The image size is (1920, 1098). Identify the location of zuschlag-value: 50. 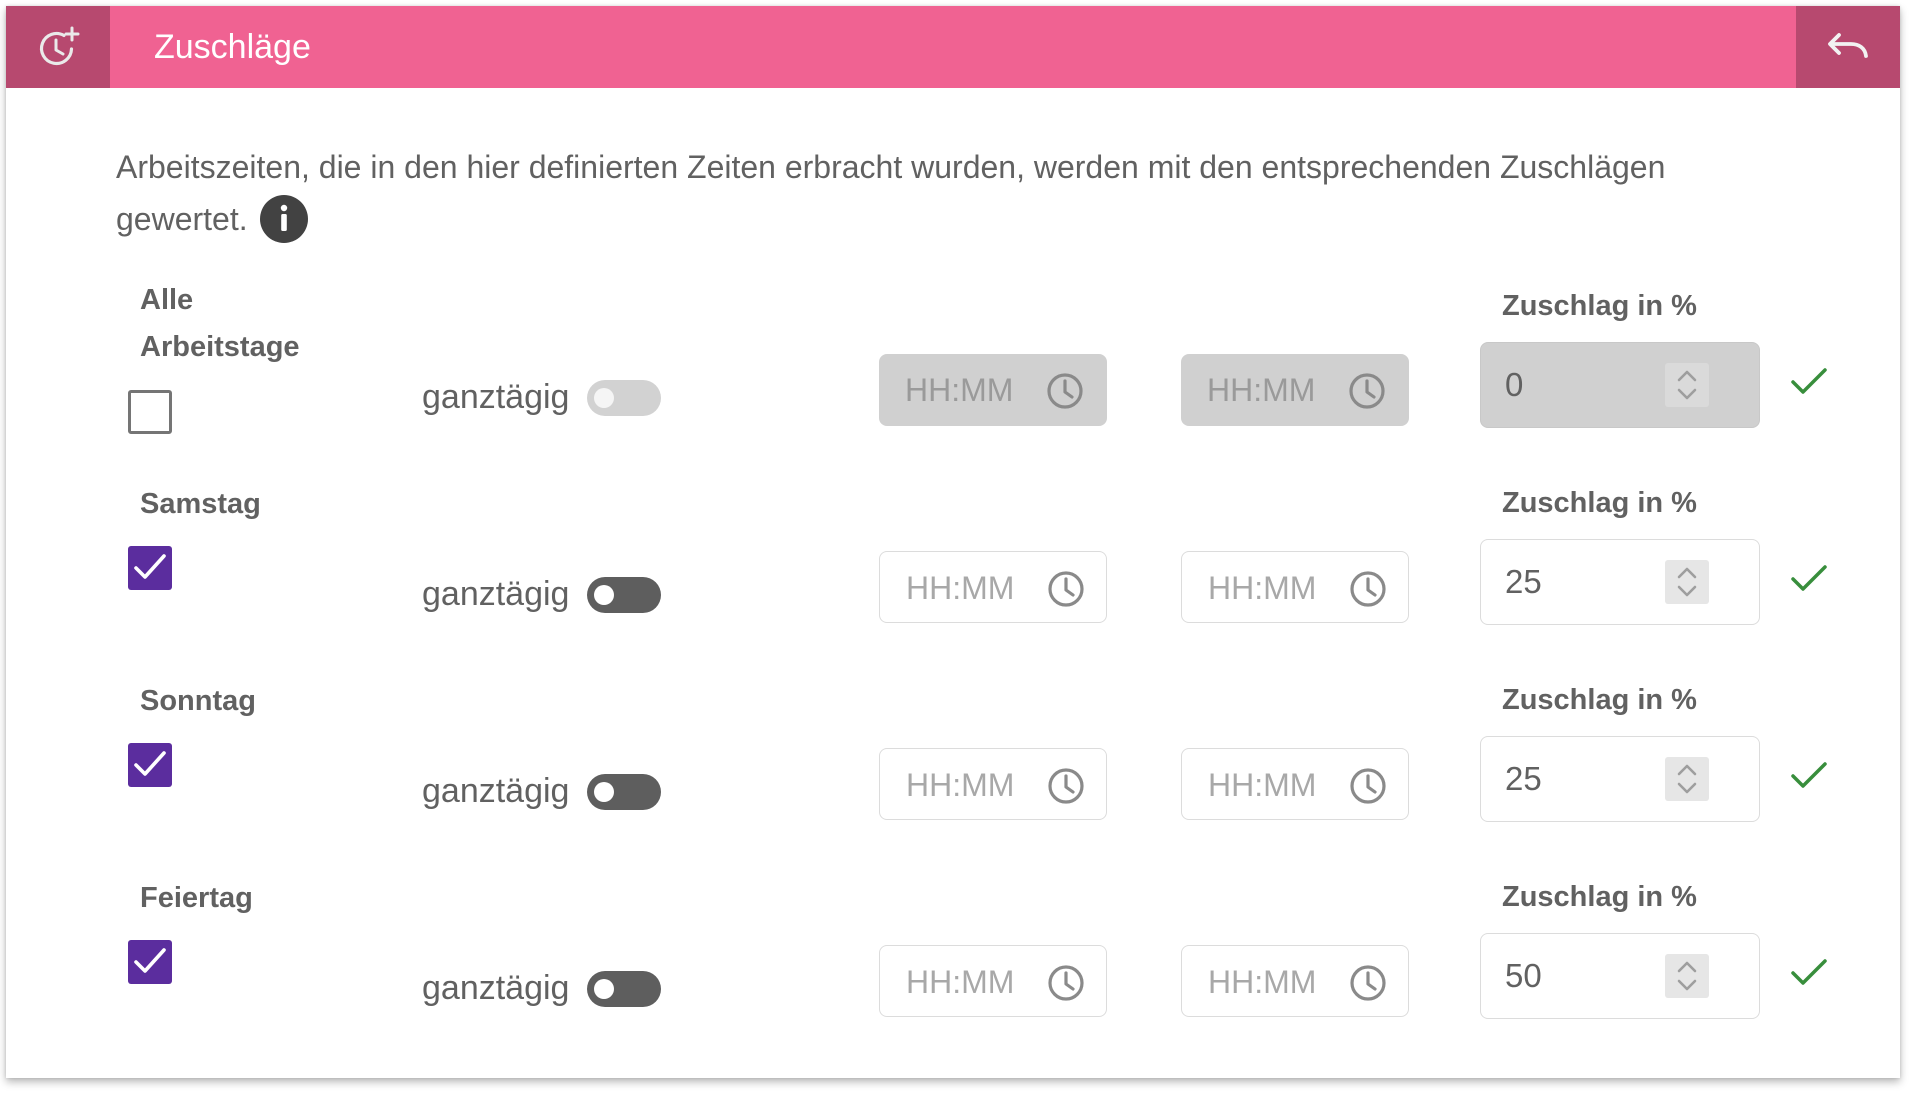
(1523, 975).